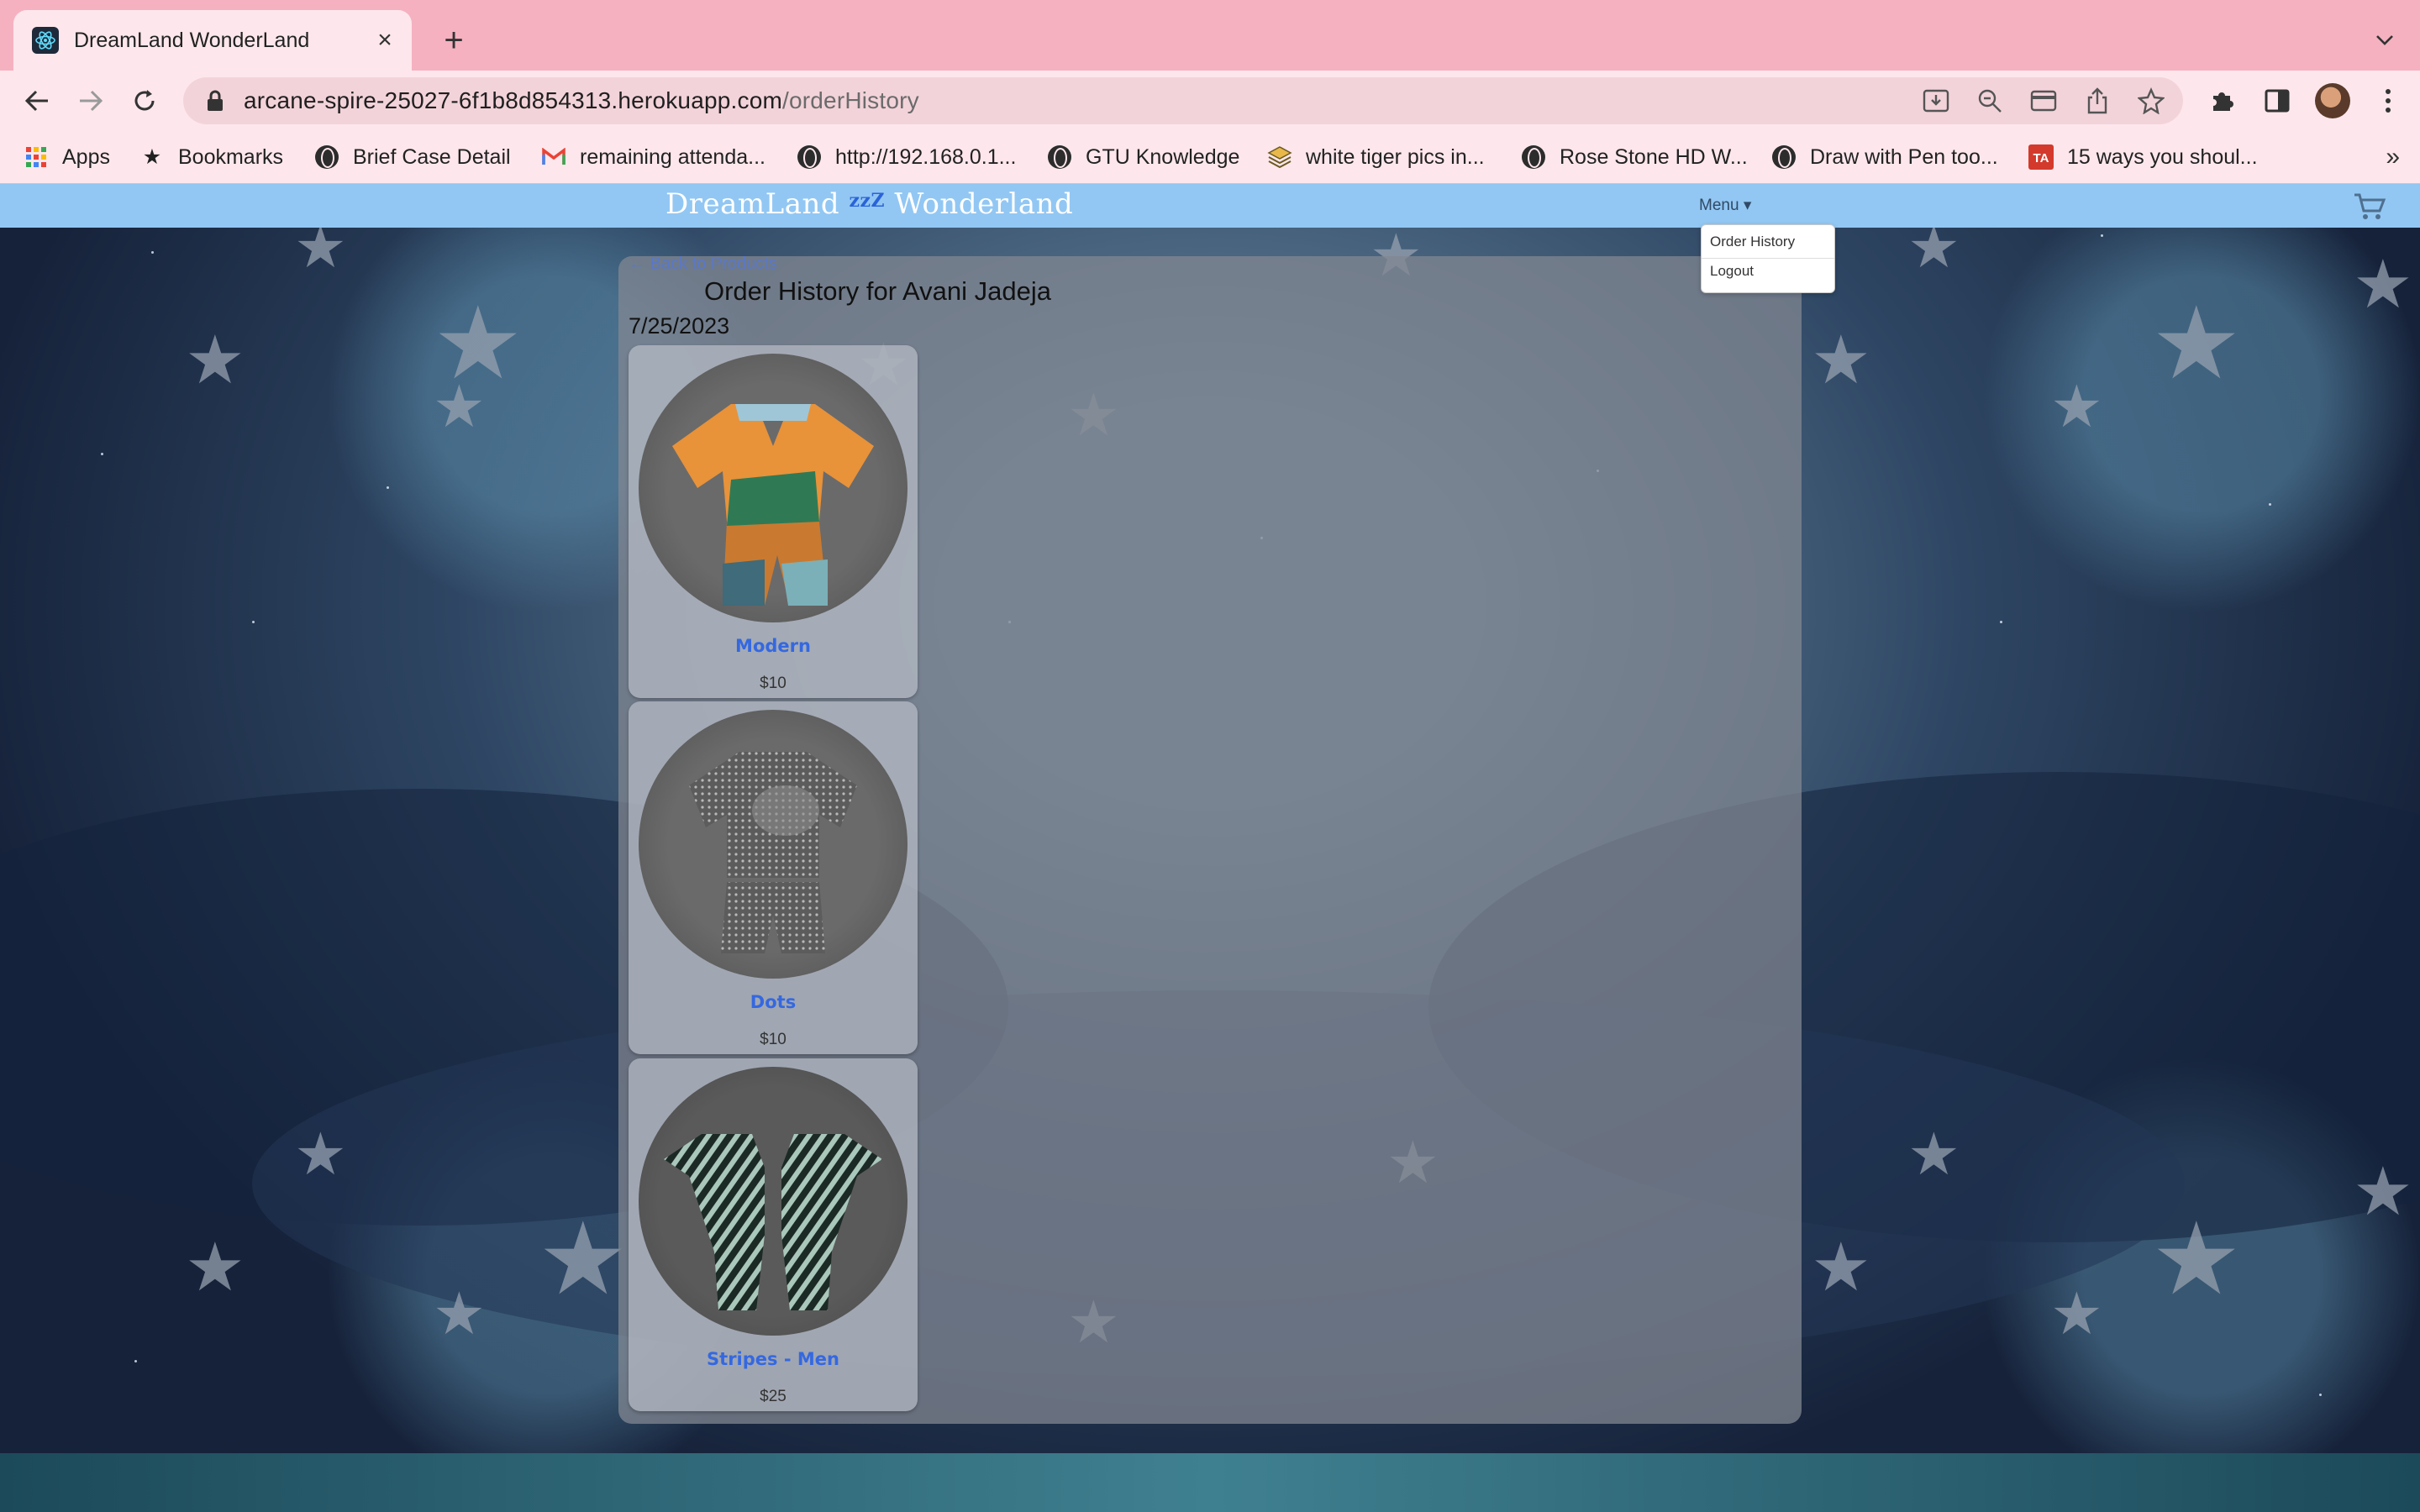 This screenshot has width=2420, height=1512. Describe the element at coordinates (553, 157) in the screenshot. I see `gmail-icon` at that location.